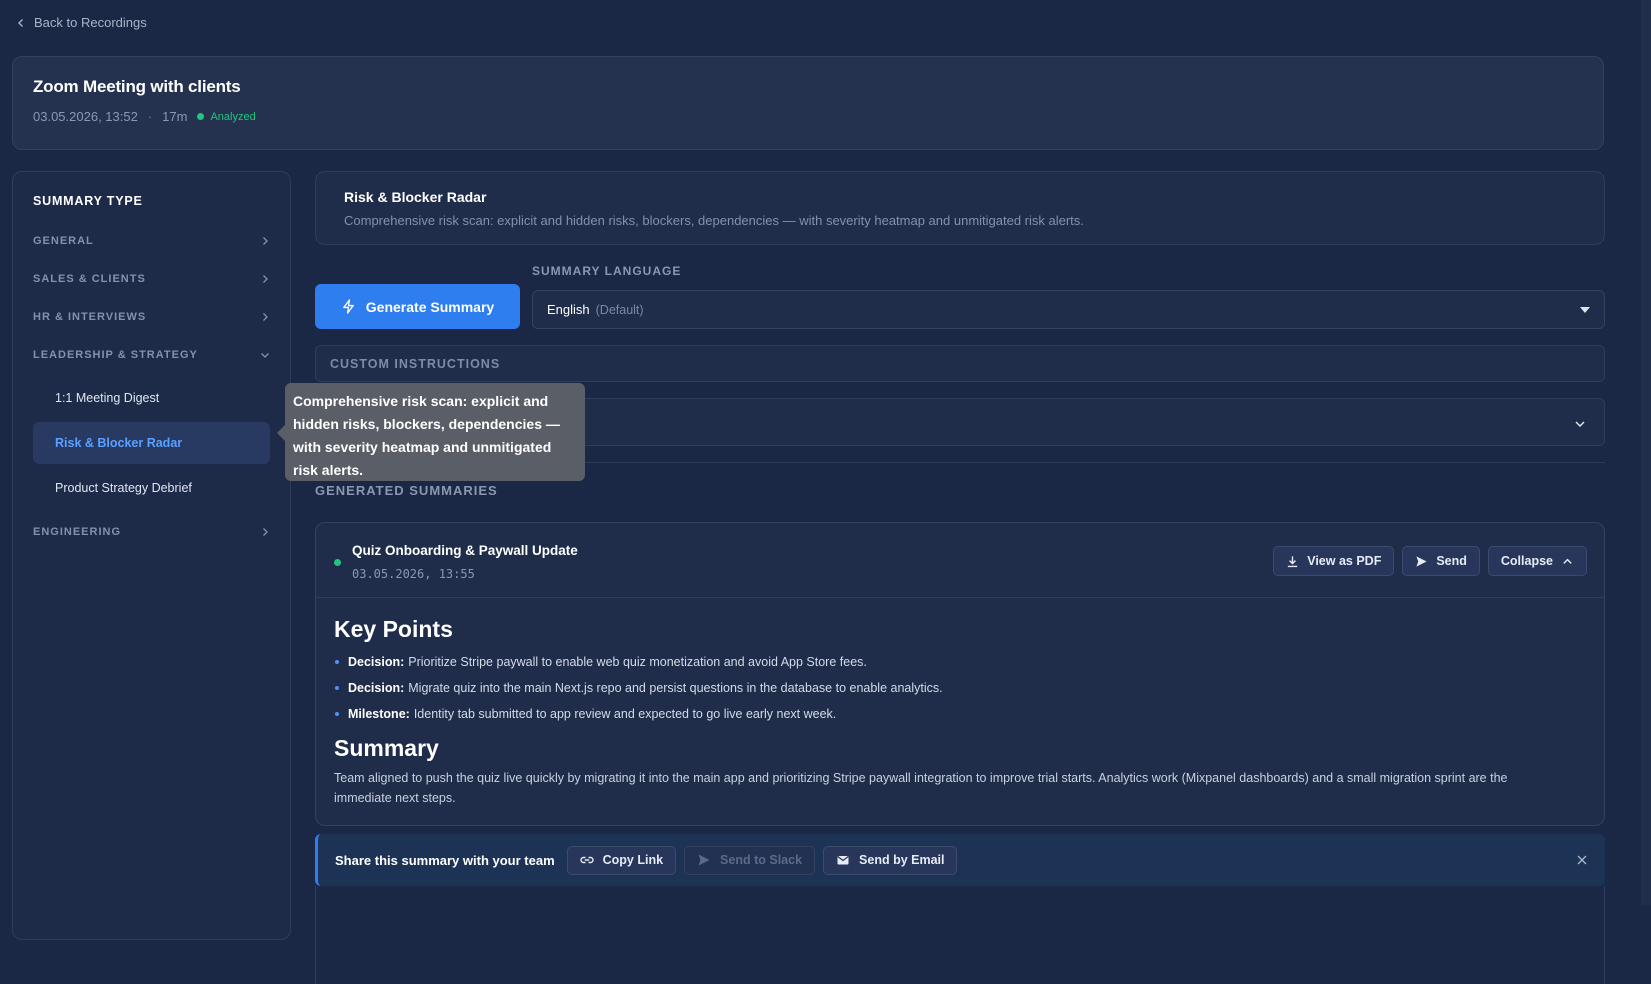 Image resolution: width=1651 pixels, height=984 pixels. I want to click on send-label: Send, so click(1451, 561).